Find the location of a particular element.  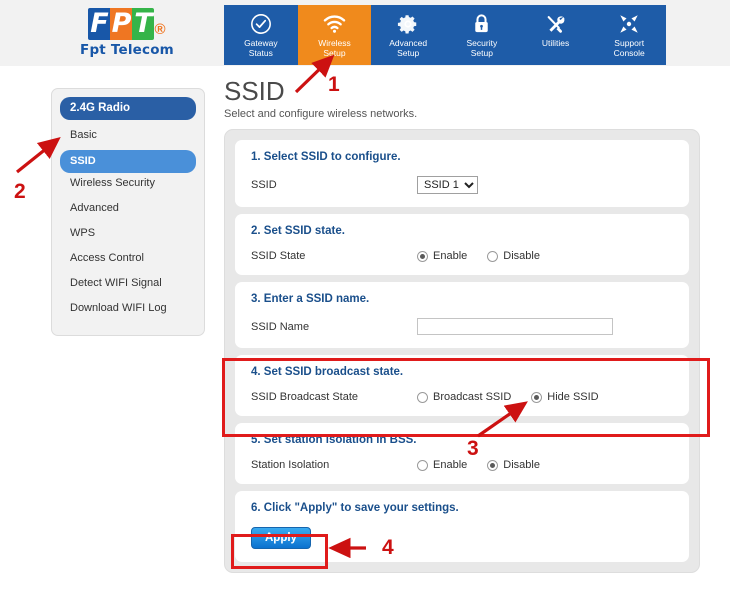

nav-item-advanced-setup: Advanced Setup is located at coordinates (408, 35).